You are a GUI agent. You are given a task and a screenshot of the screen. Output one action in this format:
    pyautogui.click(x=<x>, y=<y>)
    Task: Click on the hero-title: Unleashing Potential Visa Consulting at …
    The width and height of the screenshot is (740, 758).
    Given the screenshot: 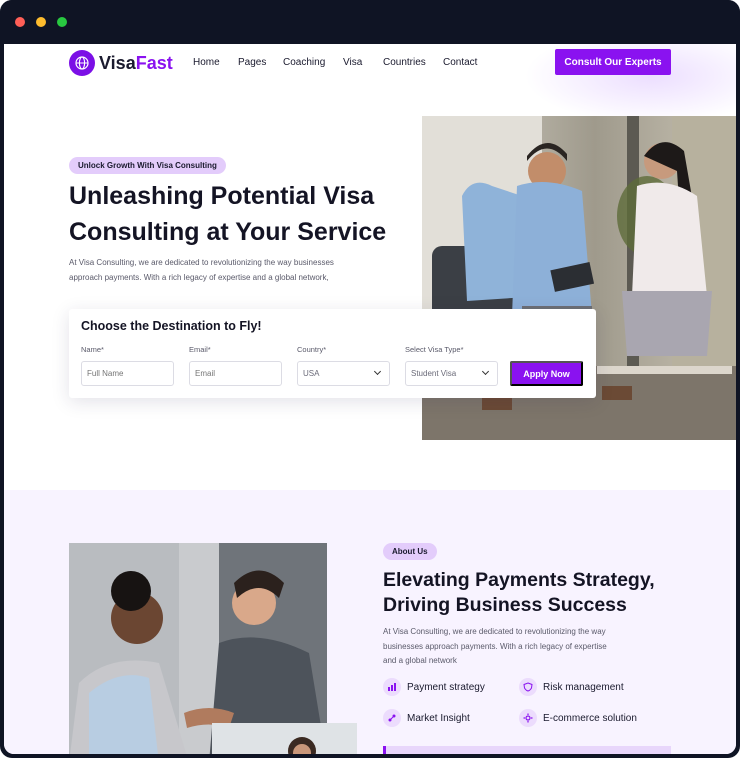 What is the action you would take?
    pyautogui.click(x=244, y=214)
    